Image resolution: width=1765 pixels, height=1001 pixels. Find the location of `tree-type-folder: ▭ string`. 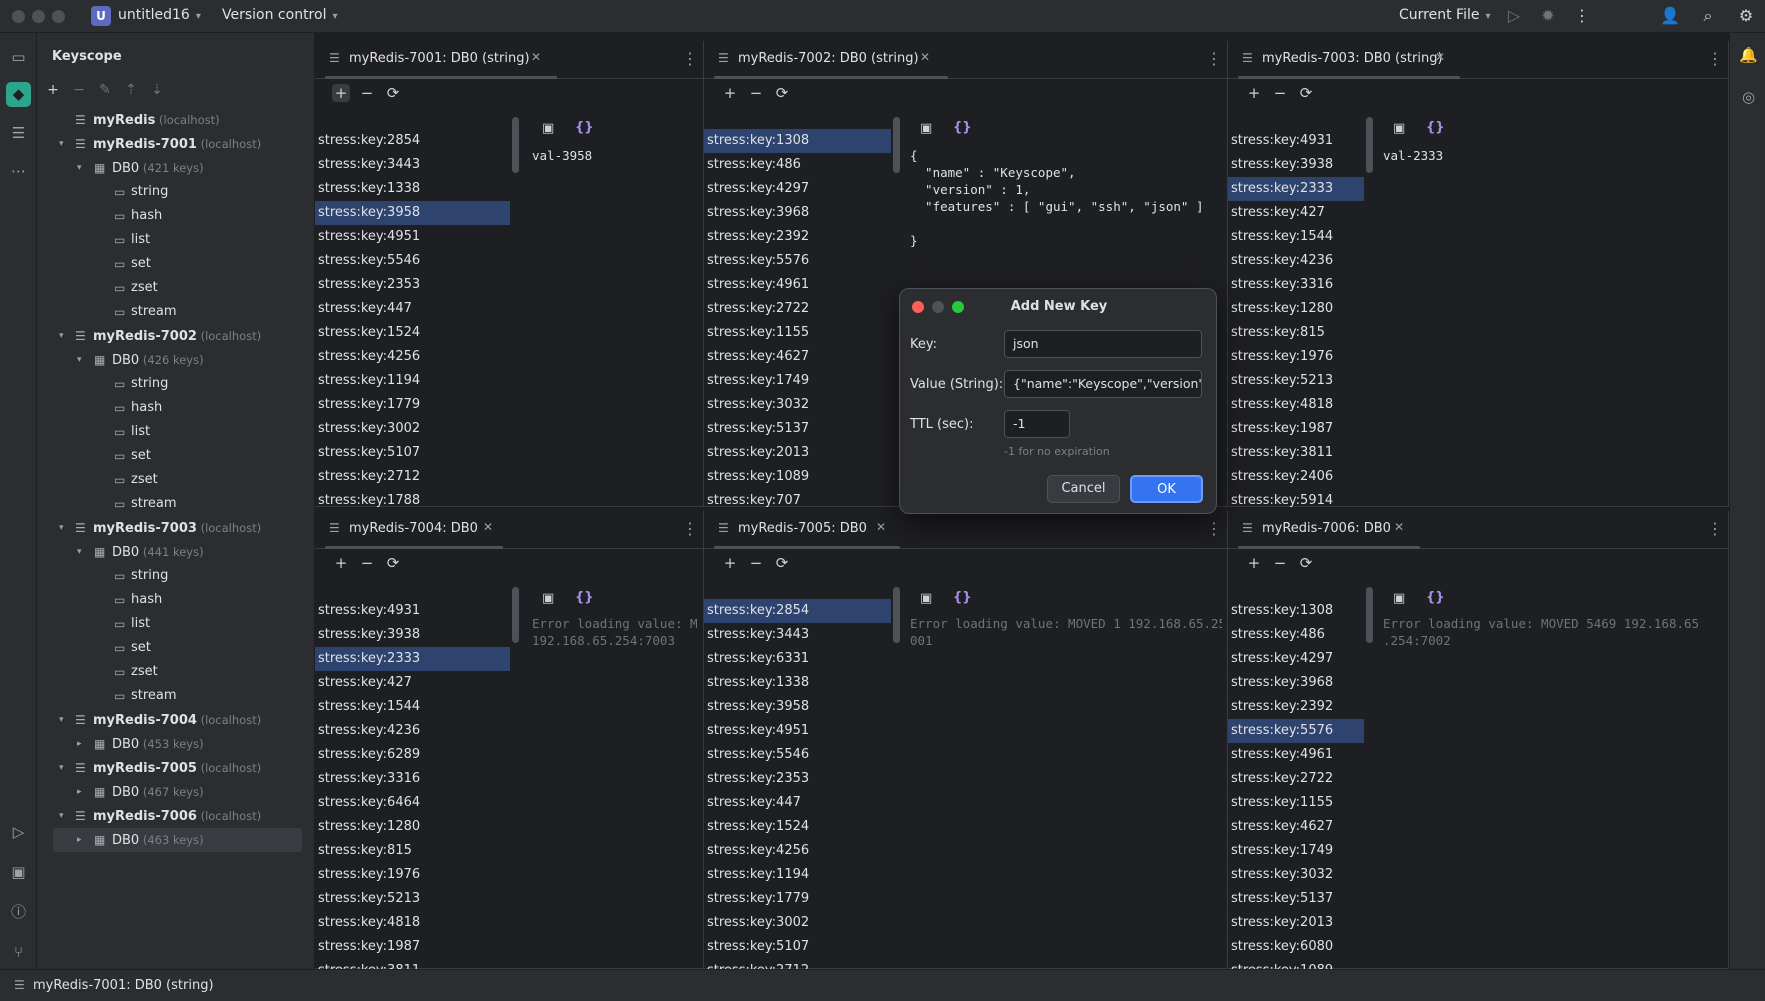

tree-type-folder: ▭ string is located at coordinates (176, 576).